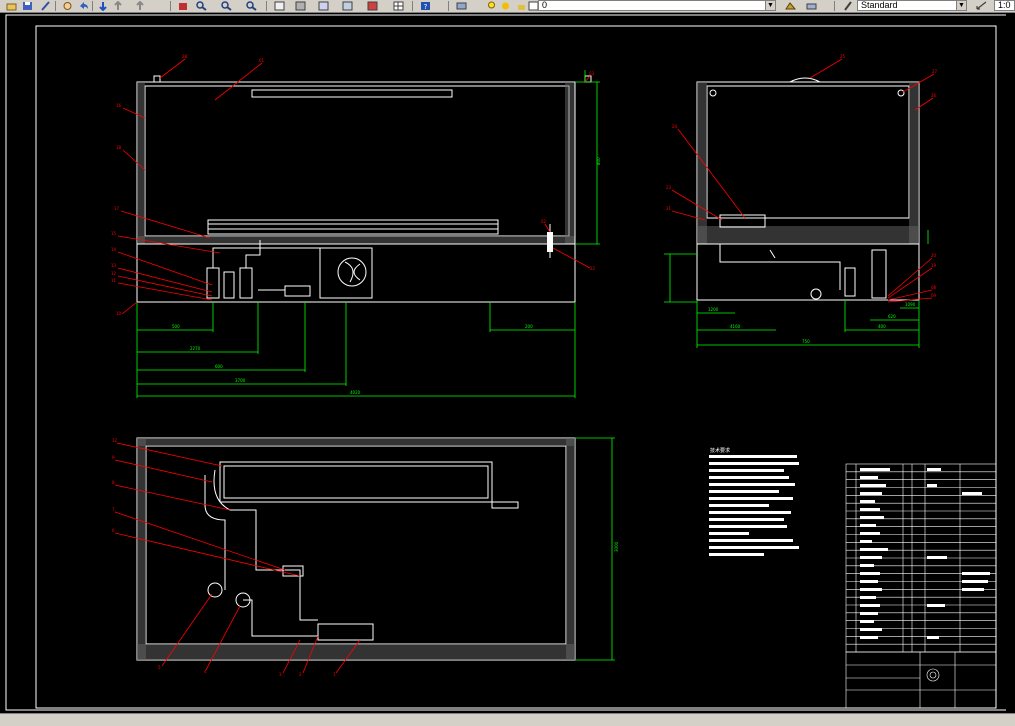 This screenshot has height=726, width=1015. What do you see at coordinates (675, 126) in the screenshot?
I see `svg-text: 24` at bounding box center [675, 126].